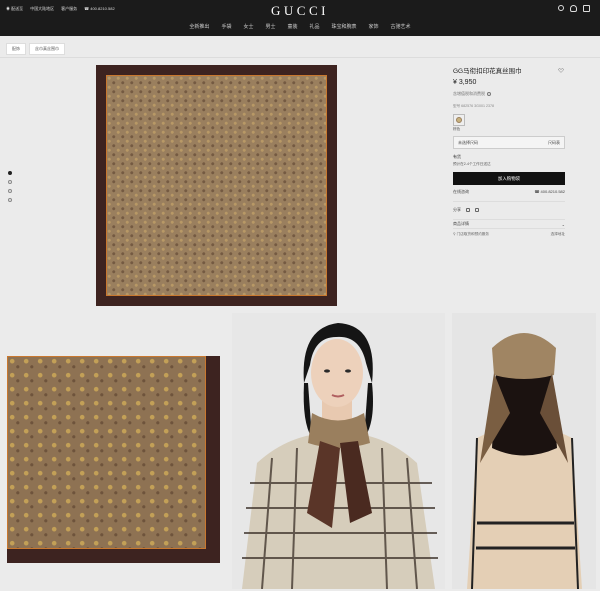 This screenshot has height=591, width=600. Describe the element at coordinates (471, 234) in the screenshot. I see `pickup-label: ⚲ 门店取货和预约服务` at that location.